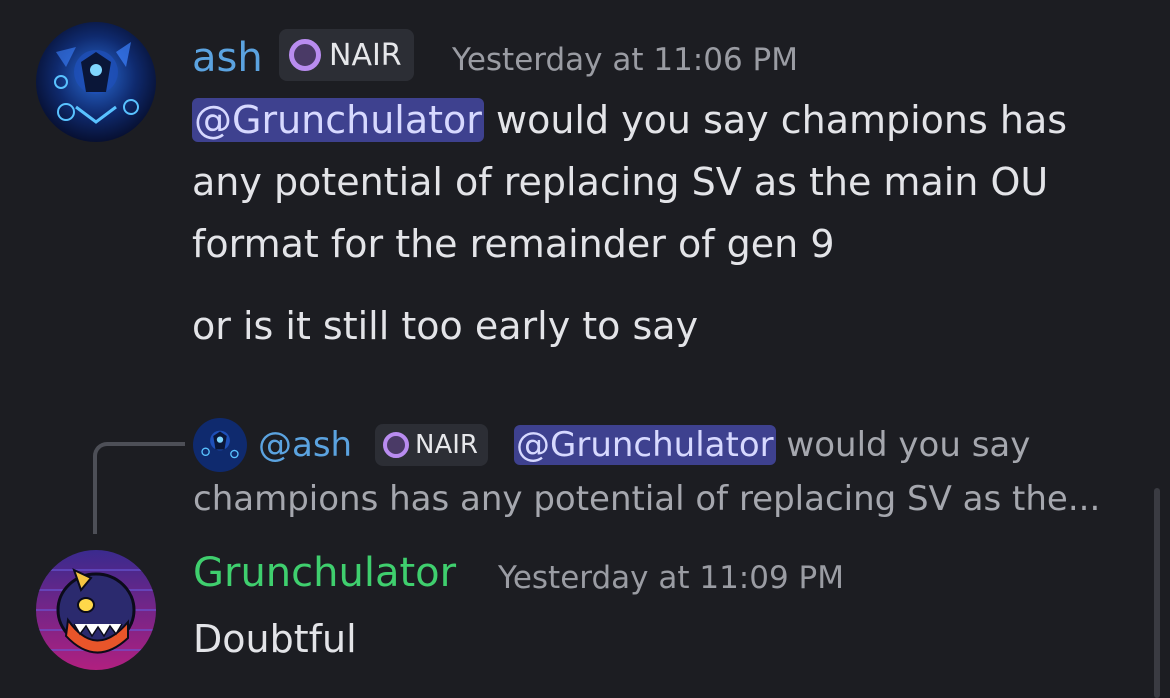  Describe the element at coordinates (446, 445) in the screenshot. I see `reply-role-tag-label: NAIR` at that location.